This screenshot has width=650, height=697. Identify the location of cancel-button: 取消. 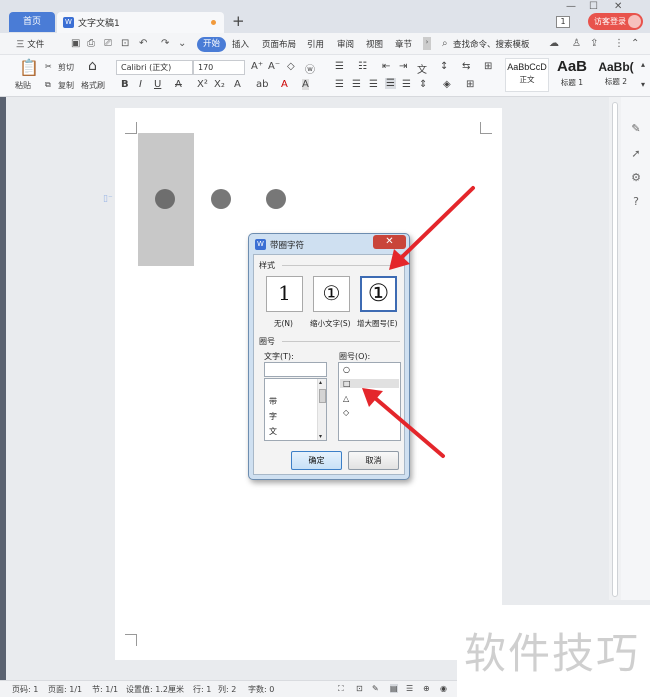
(373, 460).